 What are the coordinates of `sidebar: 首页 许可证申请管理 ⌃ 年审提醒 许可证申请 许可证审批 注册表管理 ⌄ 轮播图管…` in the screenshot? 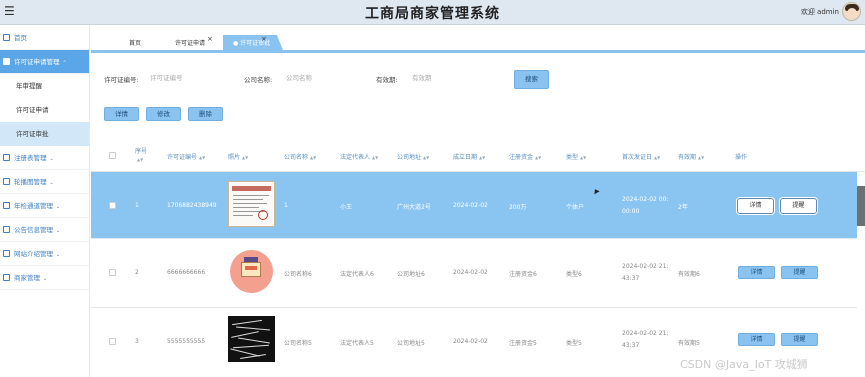 It's located at (45, 201).